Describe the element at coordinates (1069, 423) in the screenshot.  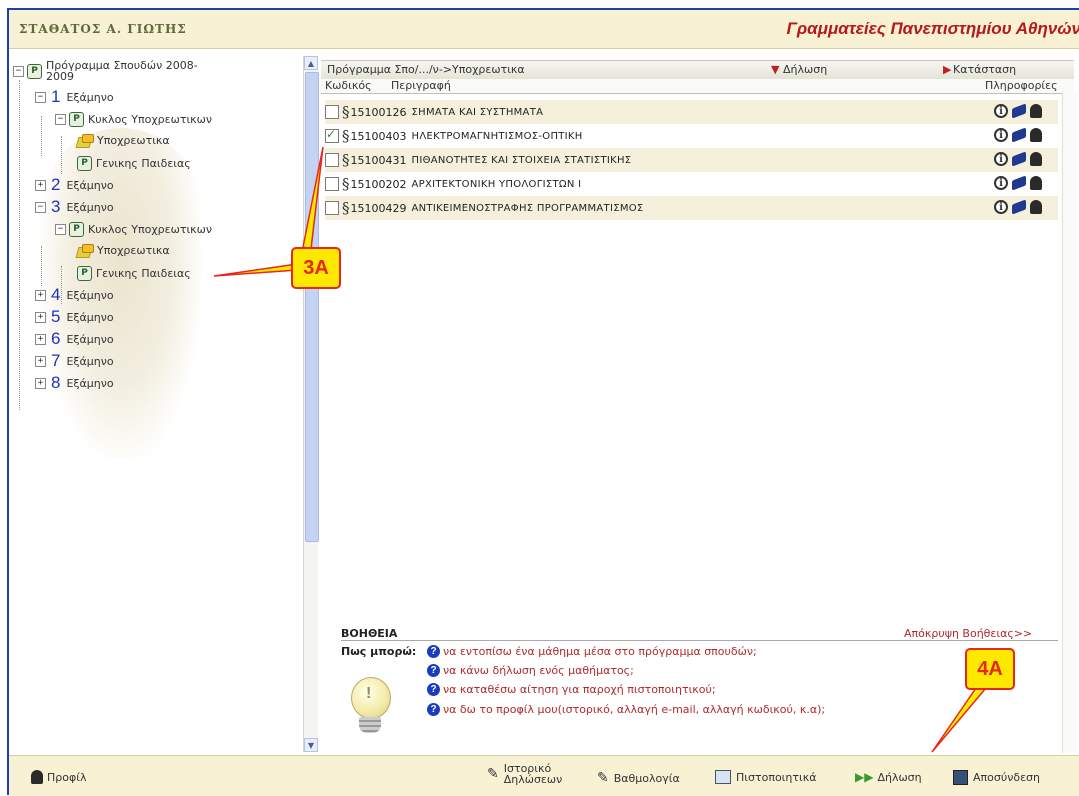
I see `grid-scrollbar` at that location.